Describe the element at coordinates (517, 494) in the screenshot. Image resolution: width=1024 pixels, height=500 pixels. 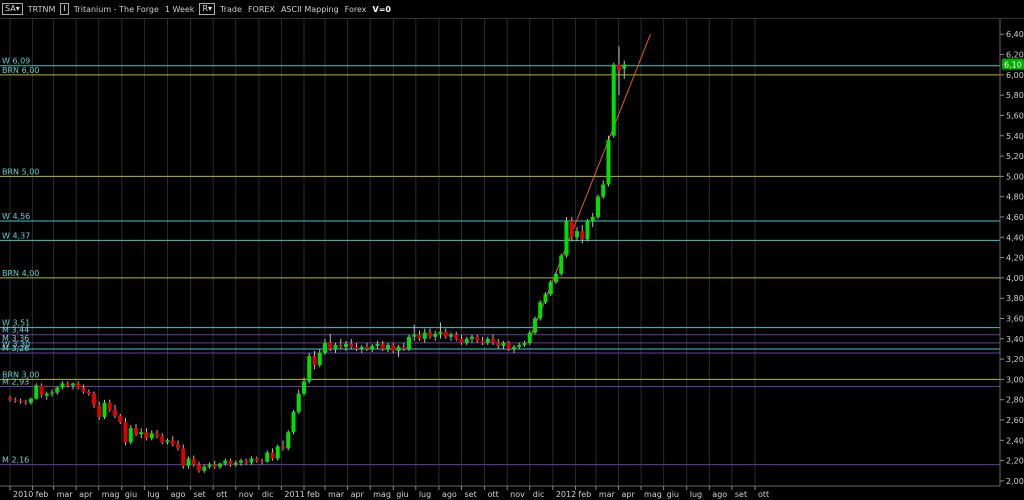
I see `x-tick-label: nov` at that location.